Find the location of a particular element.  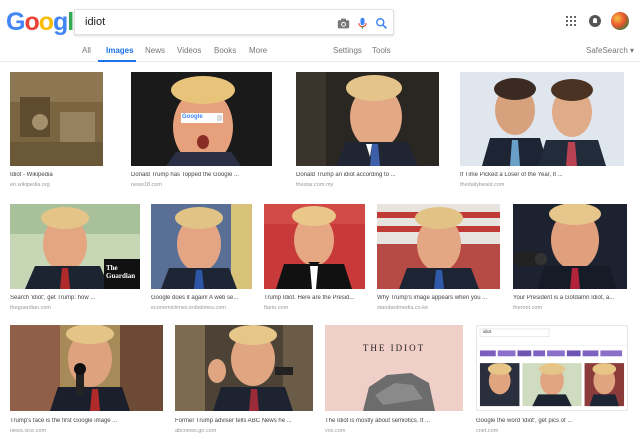

result-caption: Idiot - Wikipedia is located at coordinates (56, 175).